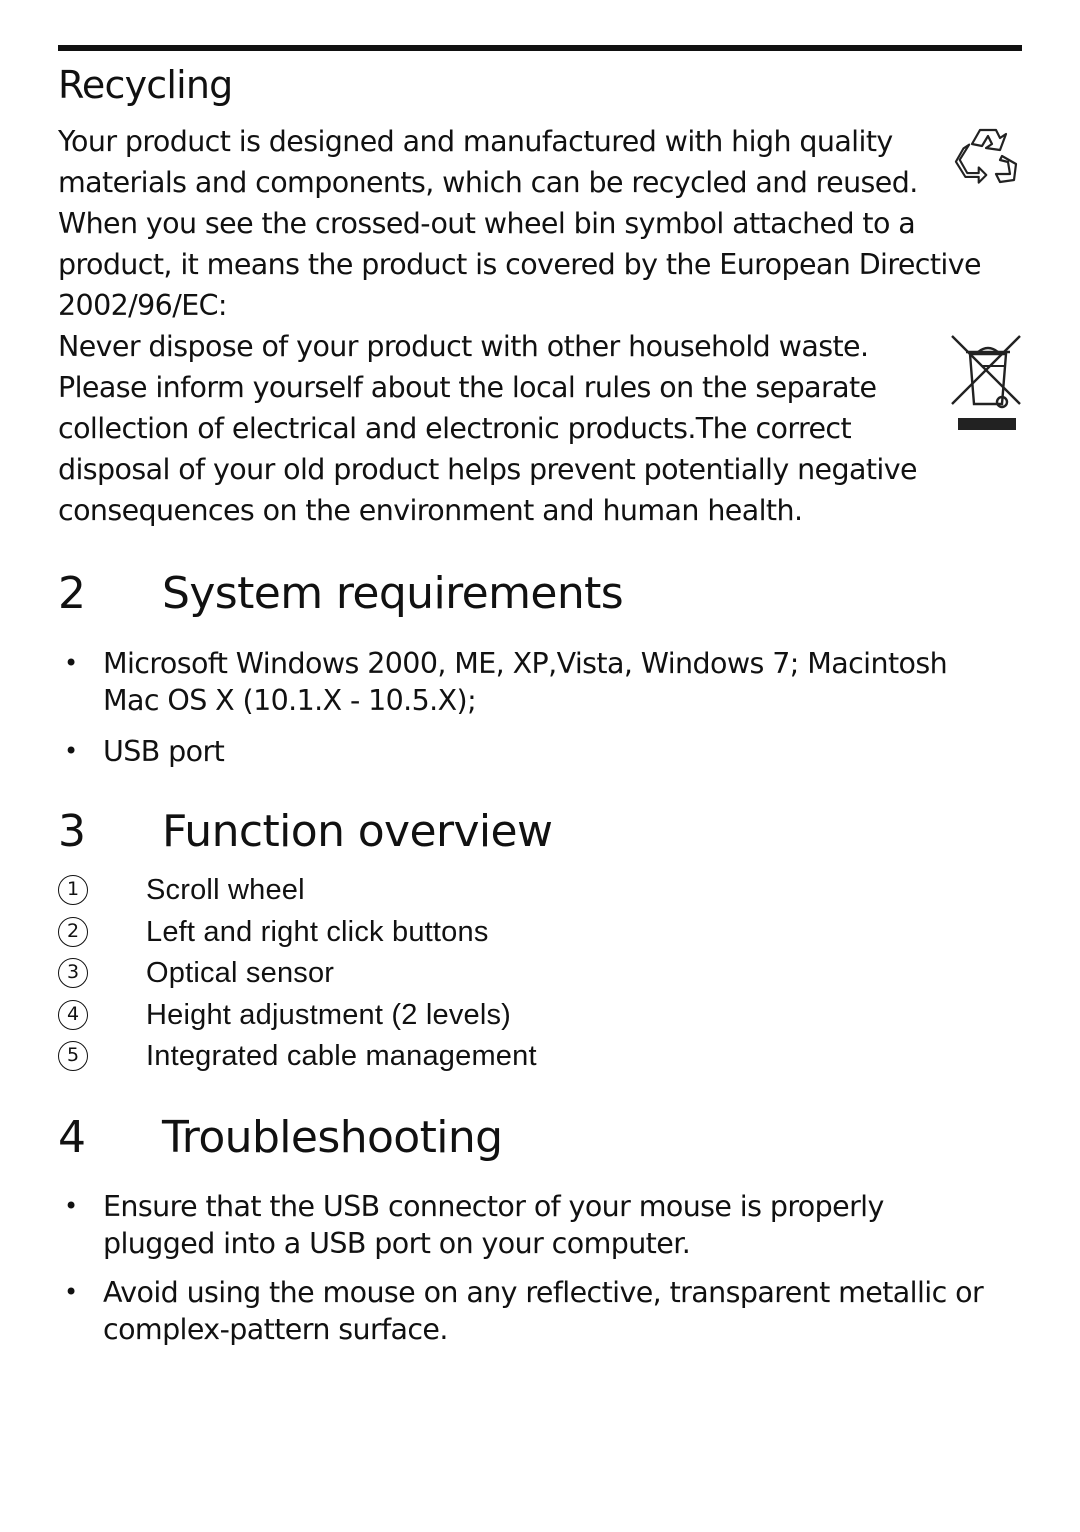 This screenshot has height=1532, width=1080. What do you see at coordinates (317, 931) in the screenshot?
I see `function-label: Left and right click buttons` at bounding box center [317, 931].